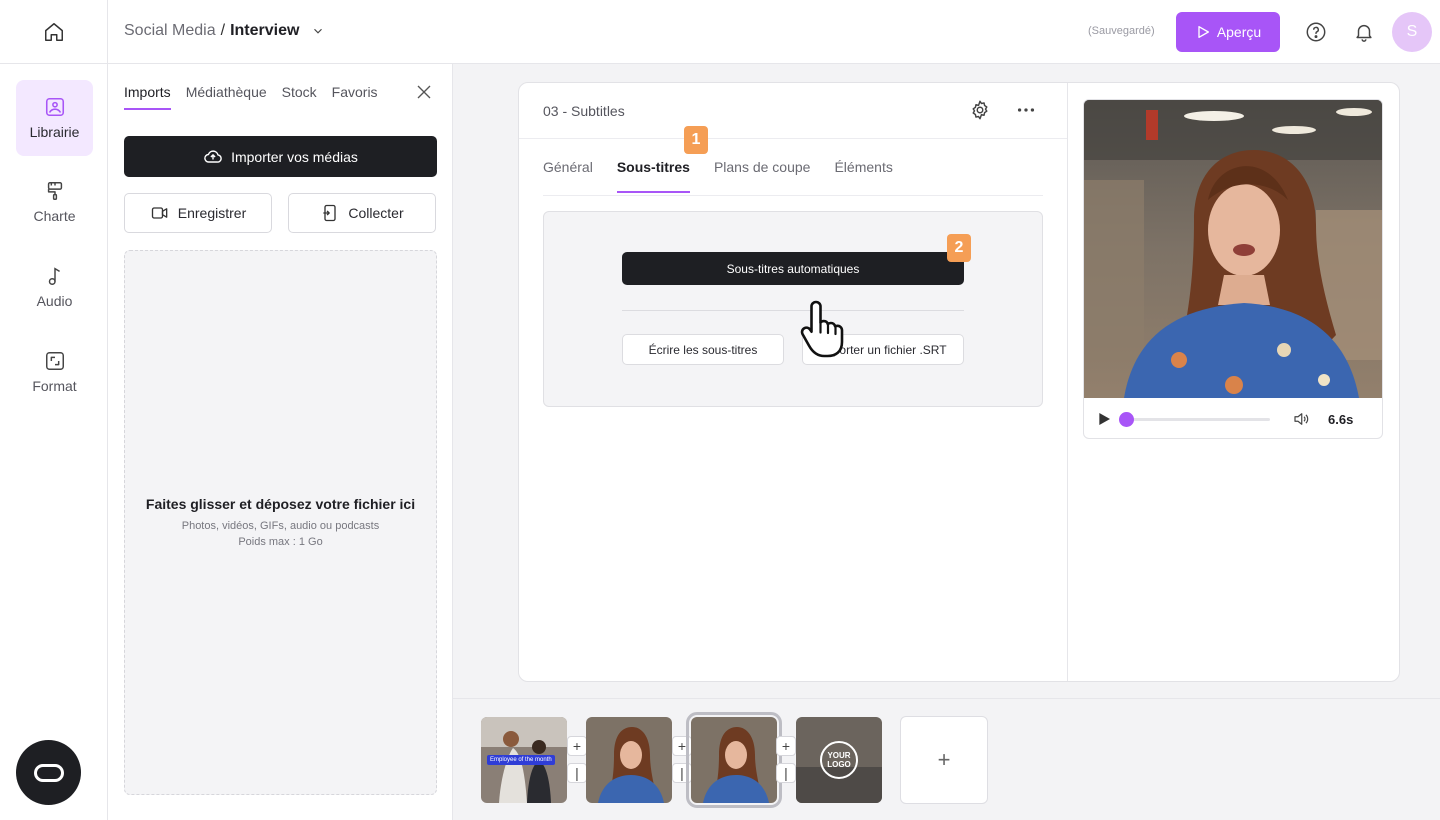 The height and width of the screenshot is (820, 1440). Describe the element at coordinates (1126, 419) in the screenshot. I see `progress-knob` at that location.